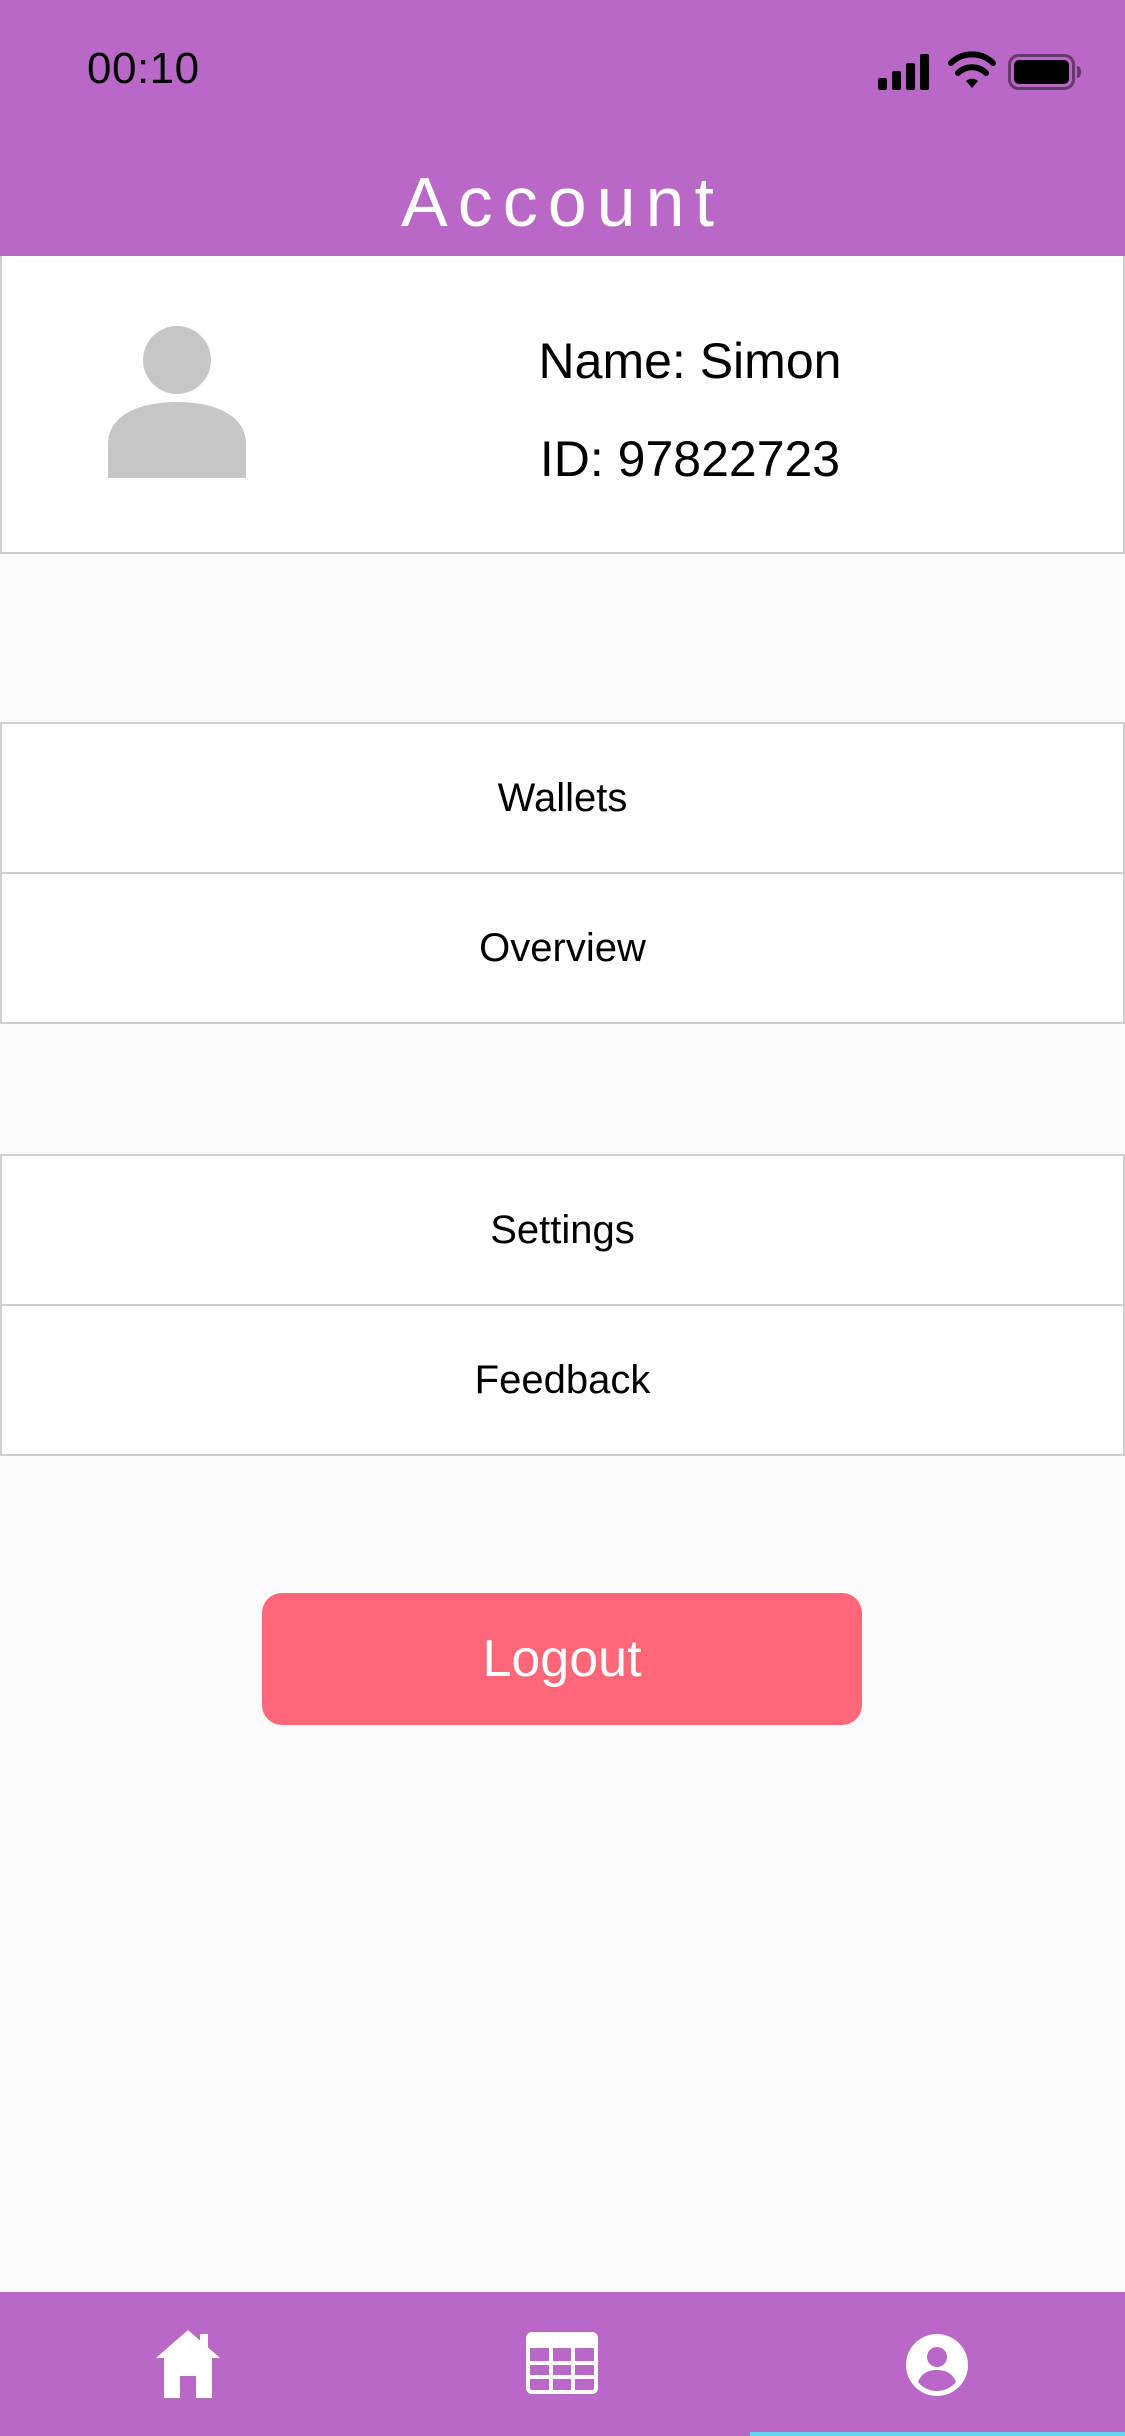 The image size is (1125, 2436). I want to click on logout-label: Logout, so click(562, 1659).